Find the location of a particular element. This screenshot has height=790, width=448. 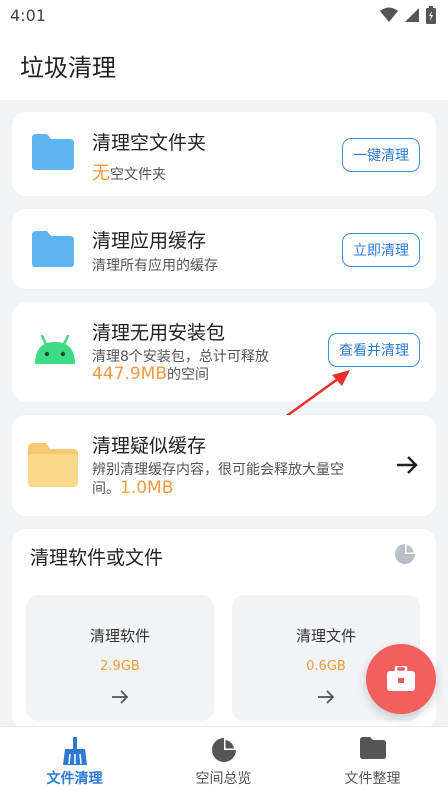

wifi-icon is located at coordinates (389, 14).